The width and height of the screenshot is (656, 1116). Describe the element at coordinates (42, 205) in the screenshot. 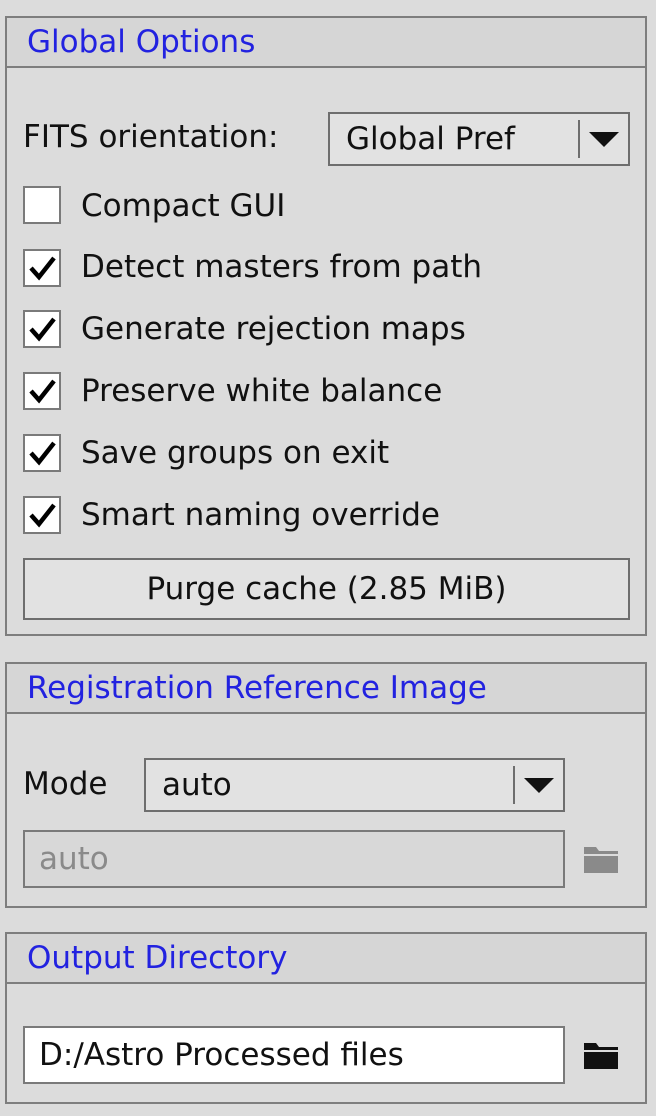

I see `compact-gui-checkbox` at that location.